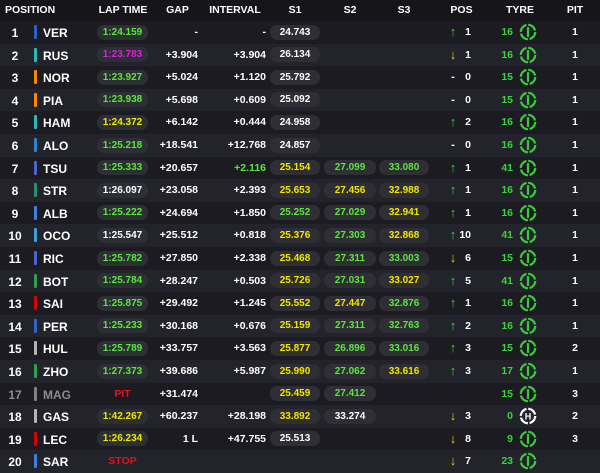  What do you see at coordinates (15, 326) in the screenshot?
I see `position-number: 14` at bounding box center [15, 326].